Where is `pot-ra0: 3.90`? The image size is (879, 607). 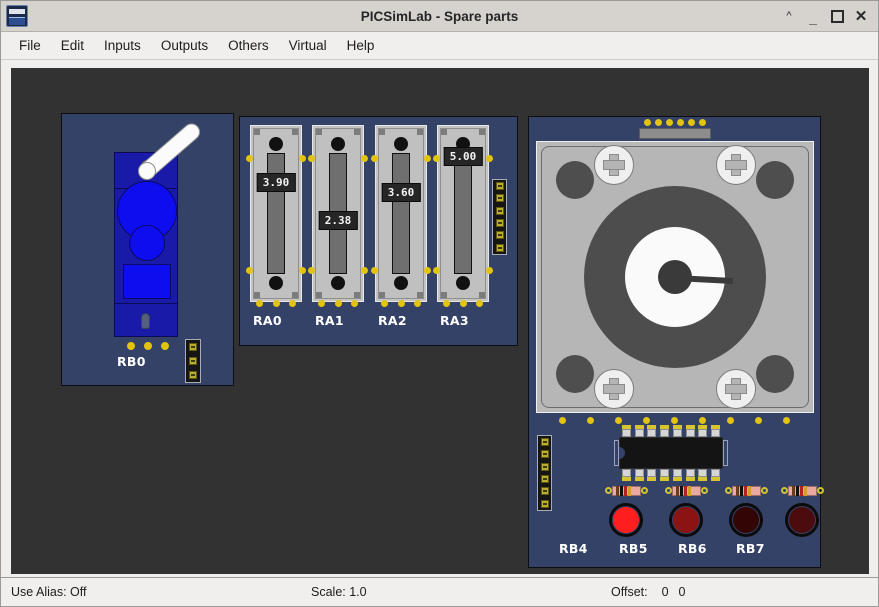
pot-ra0: 3.90 is located at coordinates (276, 216).